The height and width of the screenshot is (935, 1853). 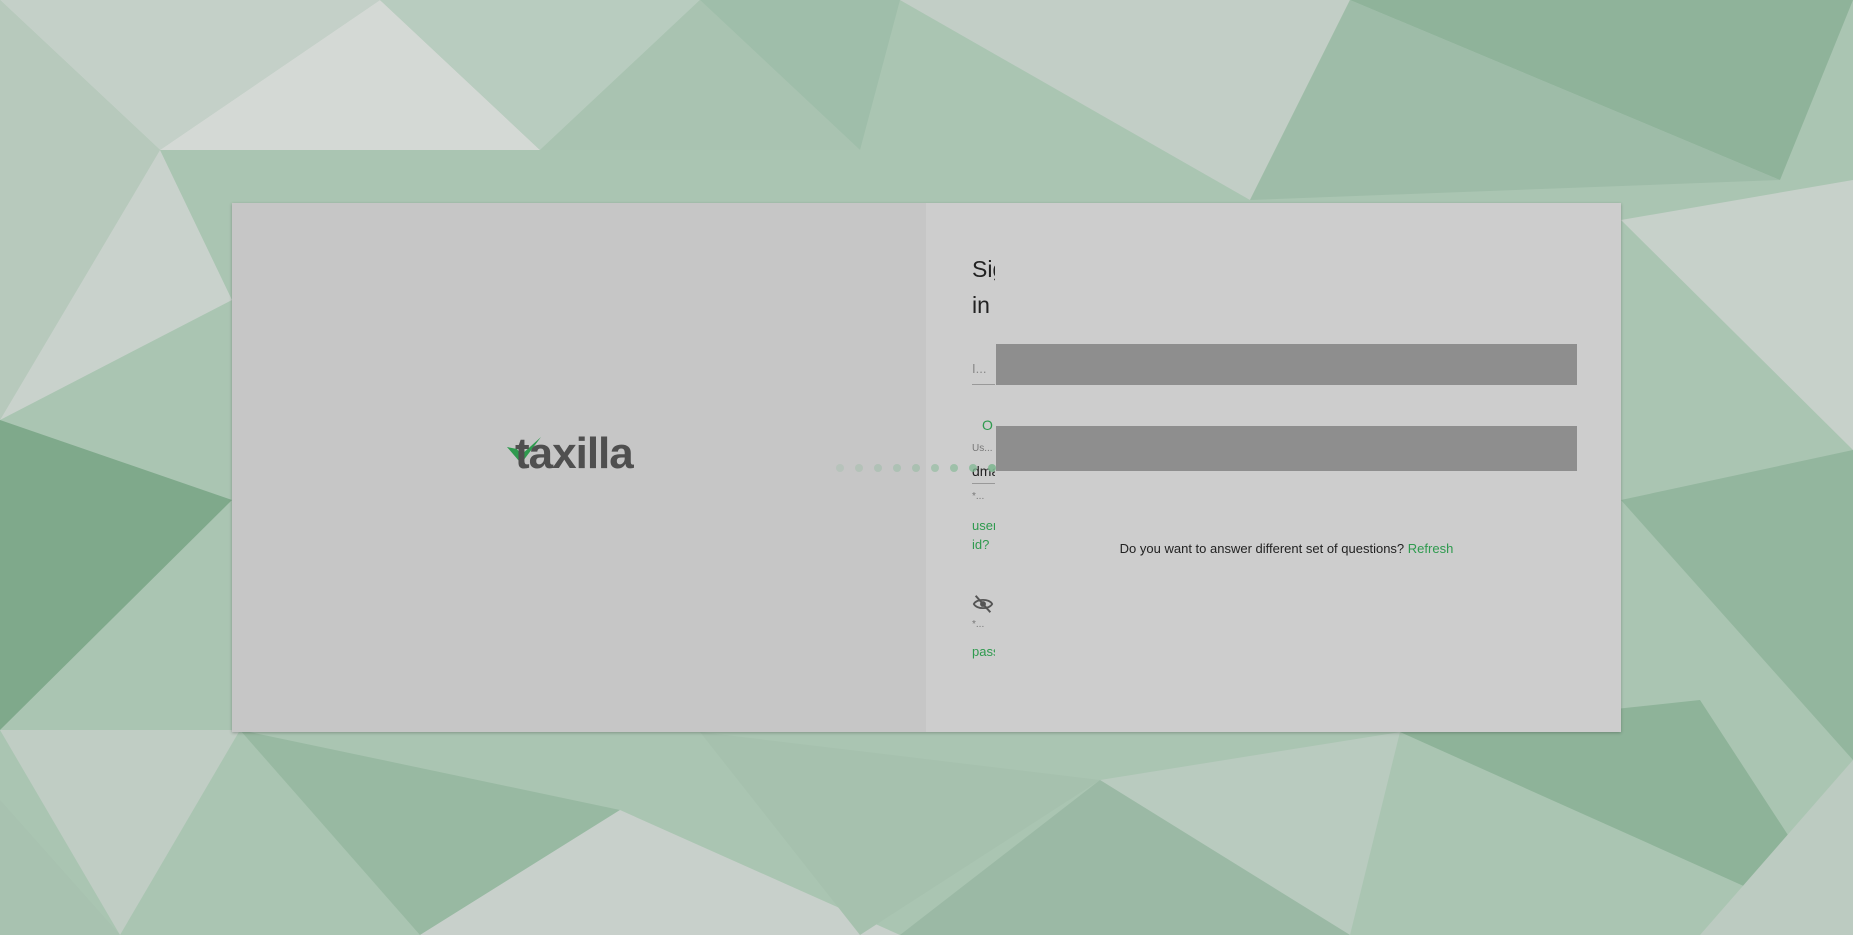 I want to click on forgot-username-link: user id?, so click(x=983, y=535).